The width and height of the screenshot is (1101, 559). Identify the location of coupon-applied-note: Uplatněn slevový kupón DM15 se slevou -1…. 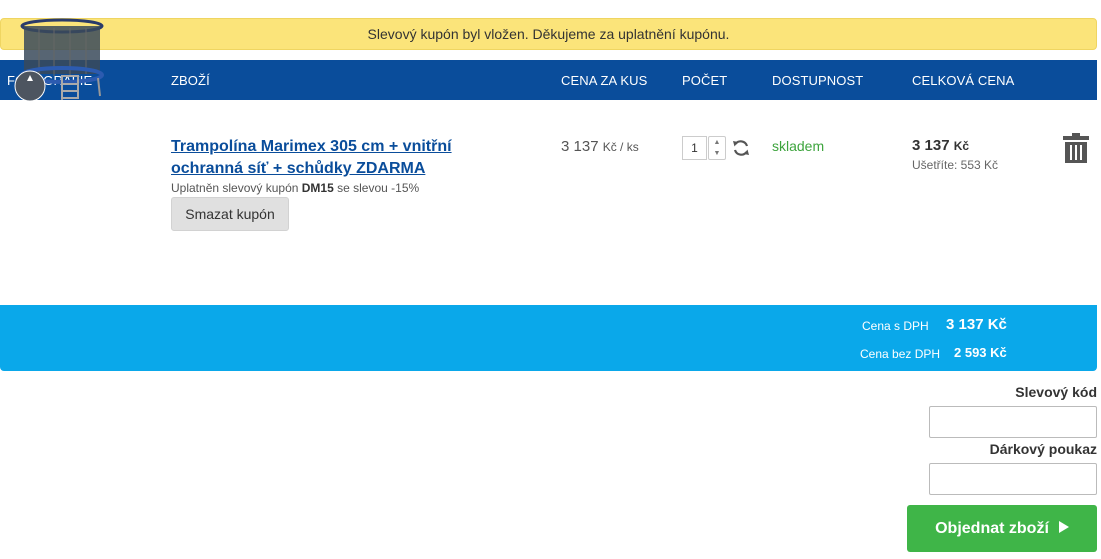
(295, 188).